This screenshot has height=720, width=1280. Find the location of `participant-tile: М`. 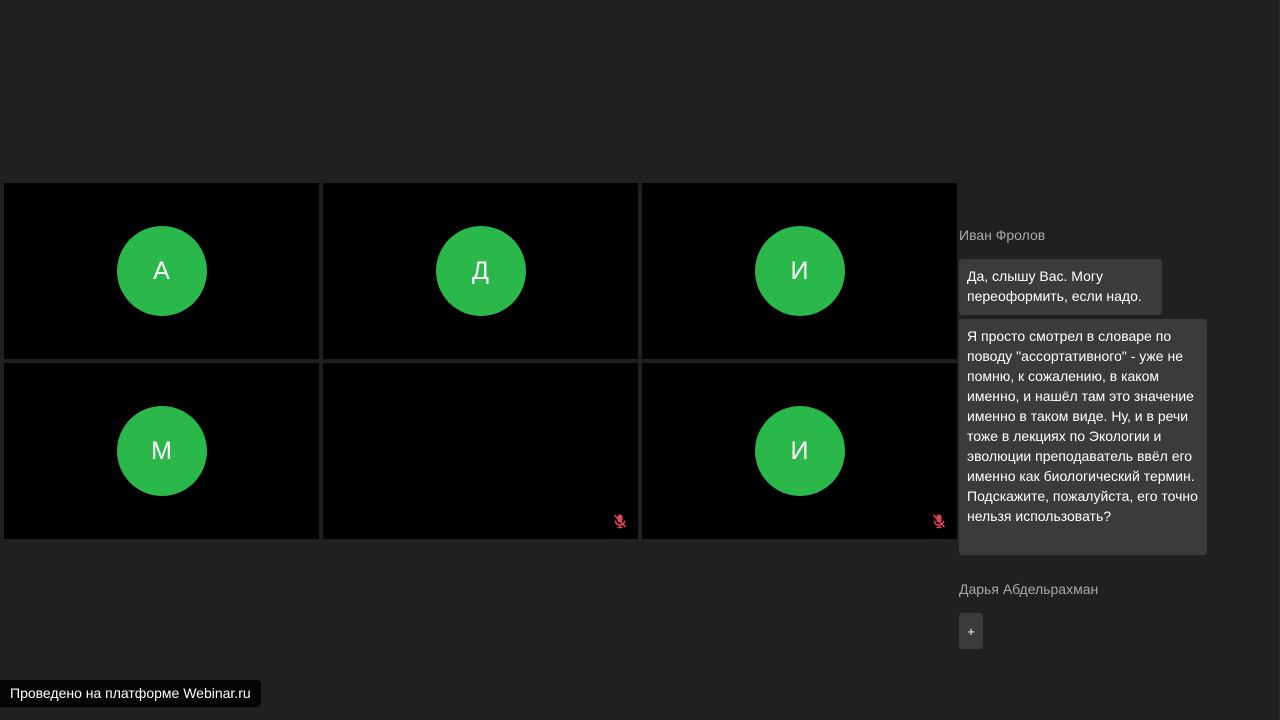

participant-tile: М is located at coordinates (161, 451).